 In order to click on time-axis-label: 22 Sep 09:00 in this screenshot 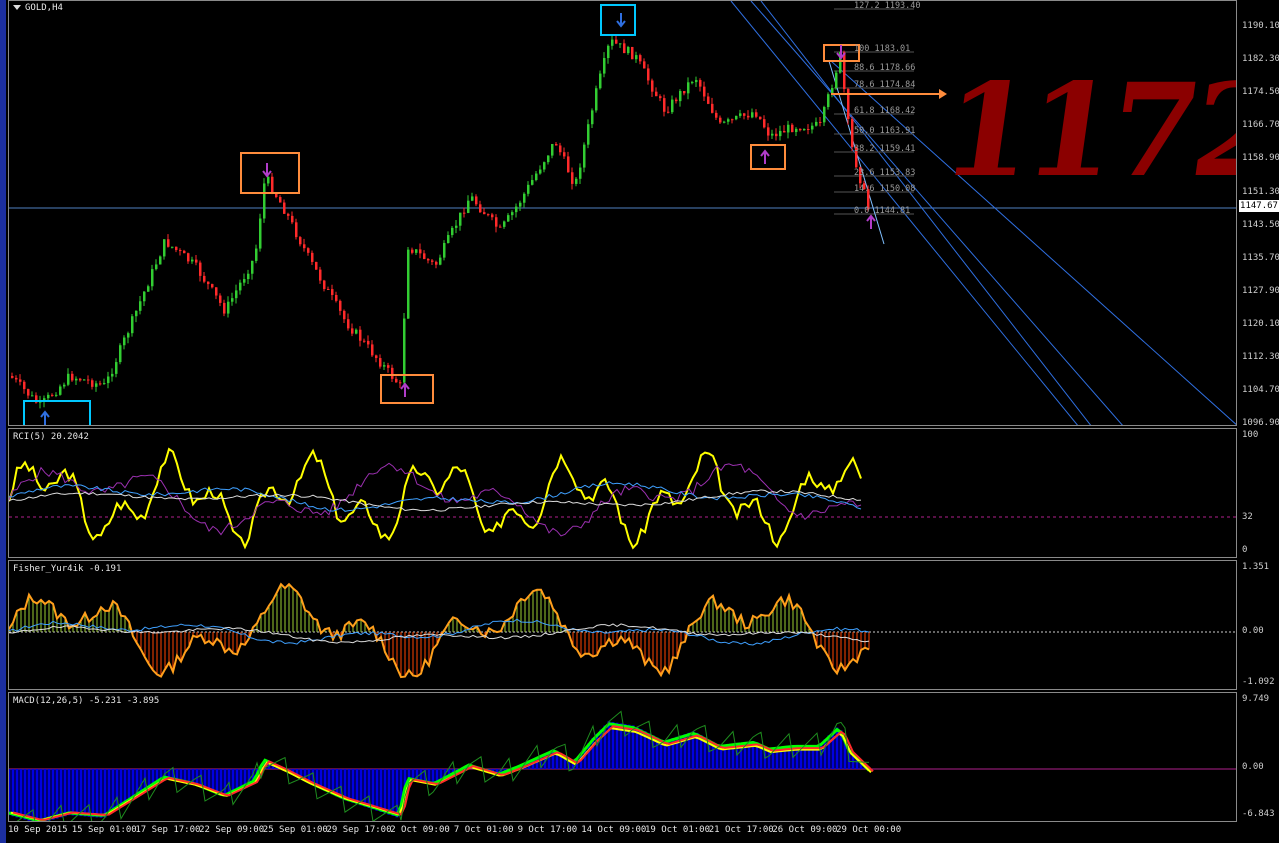, I will do `click(232, 830)`.